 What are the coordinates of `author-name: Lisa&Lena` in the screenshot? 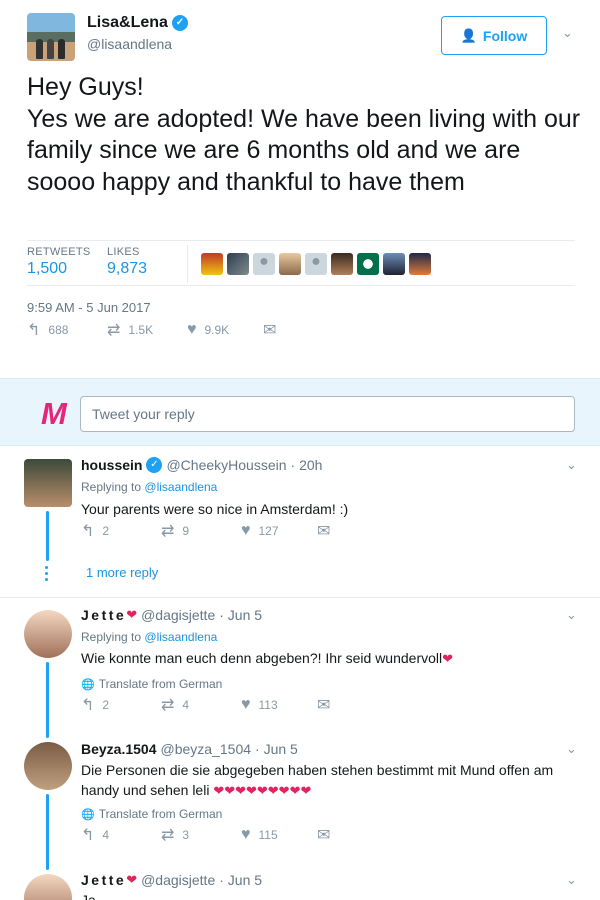 It's located at (127, 23).